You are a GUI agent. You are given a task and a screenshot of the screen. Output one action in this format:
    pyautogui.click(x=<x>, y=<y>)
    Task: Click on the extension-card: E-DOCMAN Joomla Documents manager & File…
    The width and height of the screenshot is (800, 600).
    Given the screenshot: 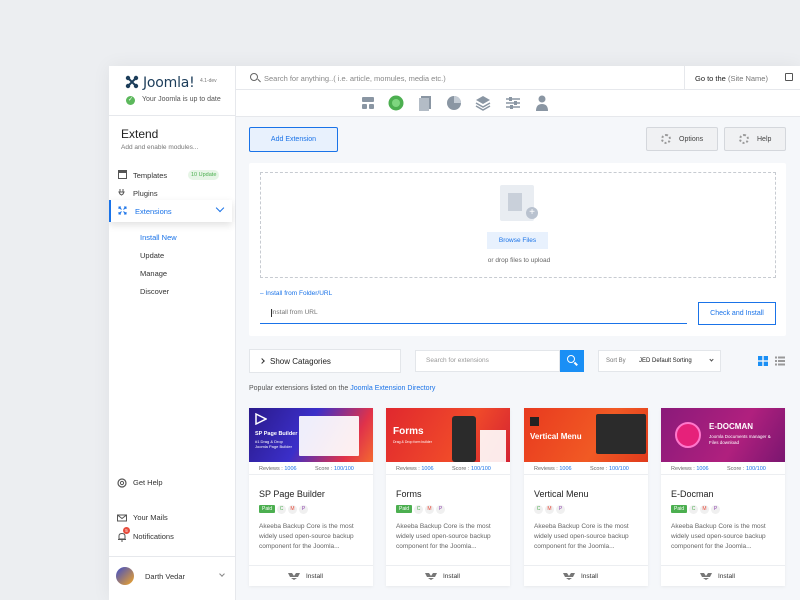 What is the action you would take?
    pyautogui.click(x=723, y=497)
    